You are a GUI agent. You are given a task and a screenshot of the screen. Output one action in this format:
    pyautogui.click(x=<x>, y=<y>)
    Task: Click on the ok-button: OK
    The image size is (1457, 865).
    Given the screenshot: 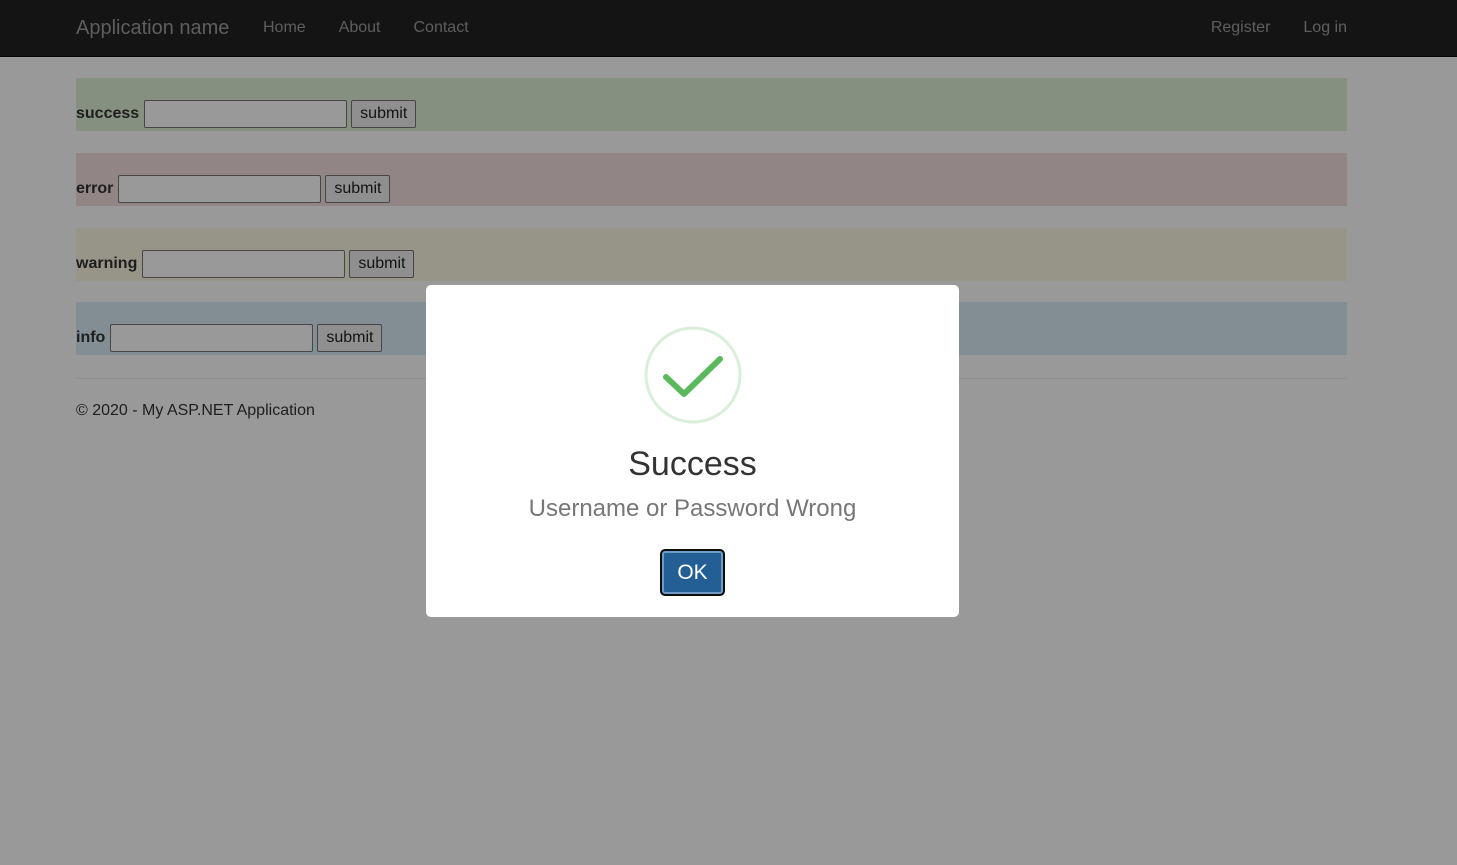 What is the action you would take?
    pyautogui.click(x=692, y=572)
    